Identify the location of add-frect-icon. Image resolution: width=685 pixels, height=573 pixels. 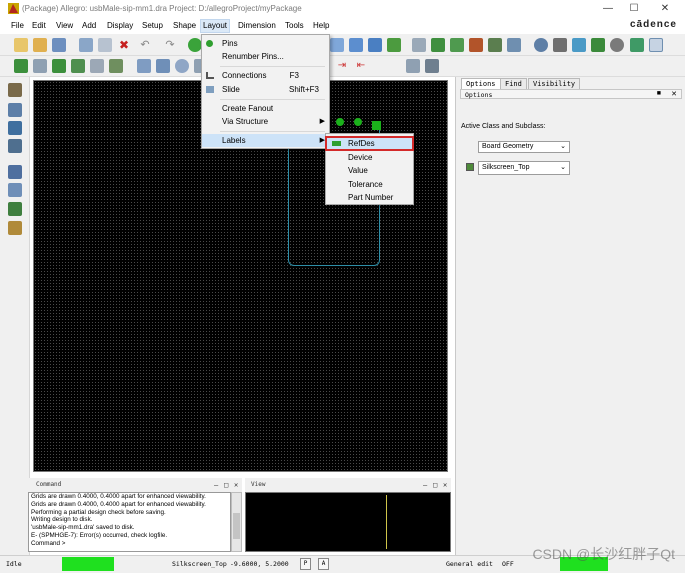
(97, 66).